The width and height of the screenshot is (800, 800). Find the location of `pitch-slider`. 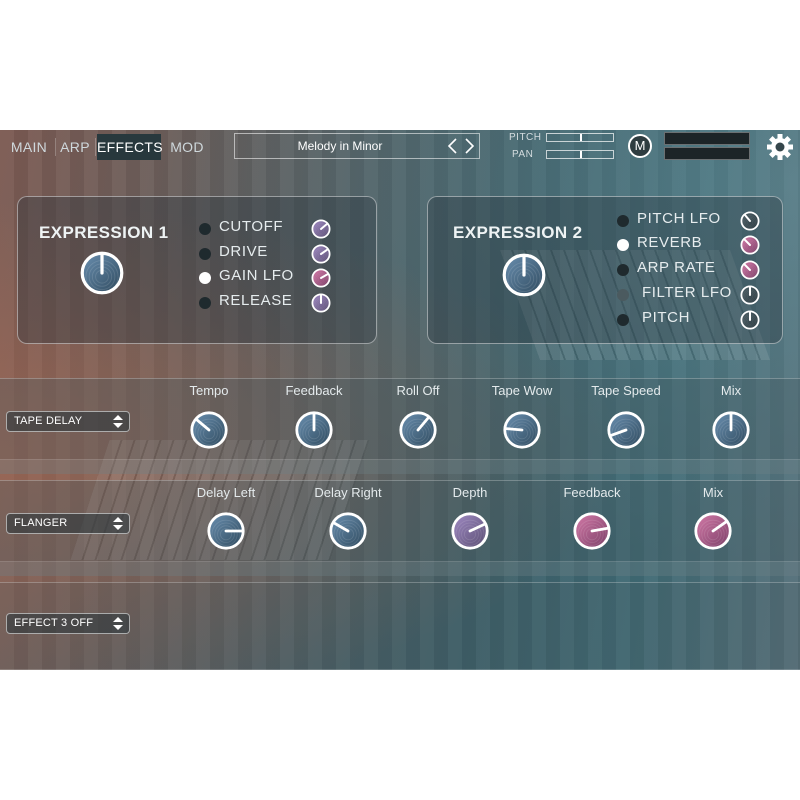

pitch-slider is located at coordinates (580, 137).